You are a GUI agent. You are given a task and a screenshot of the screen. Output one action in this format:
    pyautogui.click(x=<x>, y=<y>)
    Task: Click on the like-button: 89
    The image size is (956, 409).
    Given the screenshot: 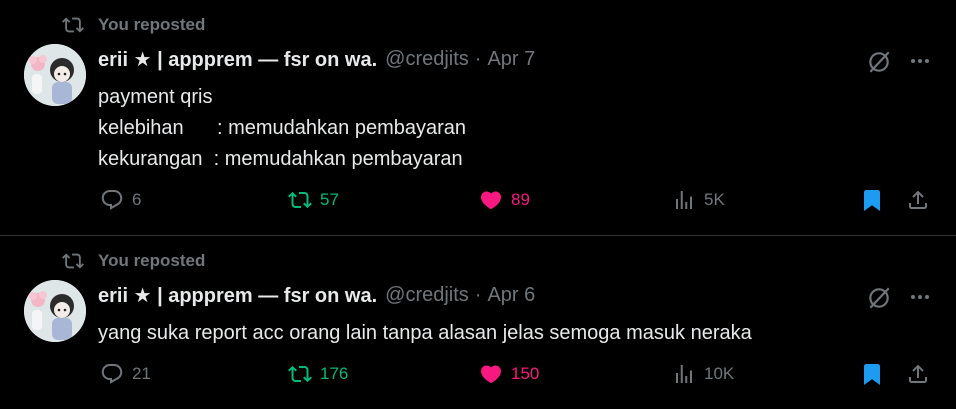 What is the action you would take?
    pyautogui.click(x=504, y=200)
    